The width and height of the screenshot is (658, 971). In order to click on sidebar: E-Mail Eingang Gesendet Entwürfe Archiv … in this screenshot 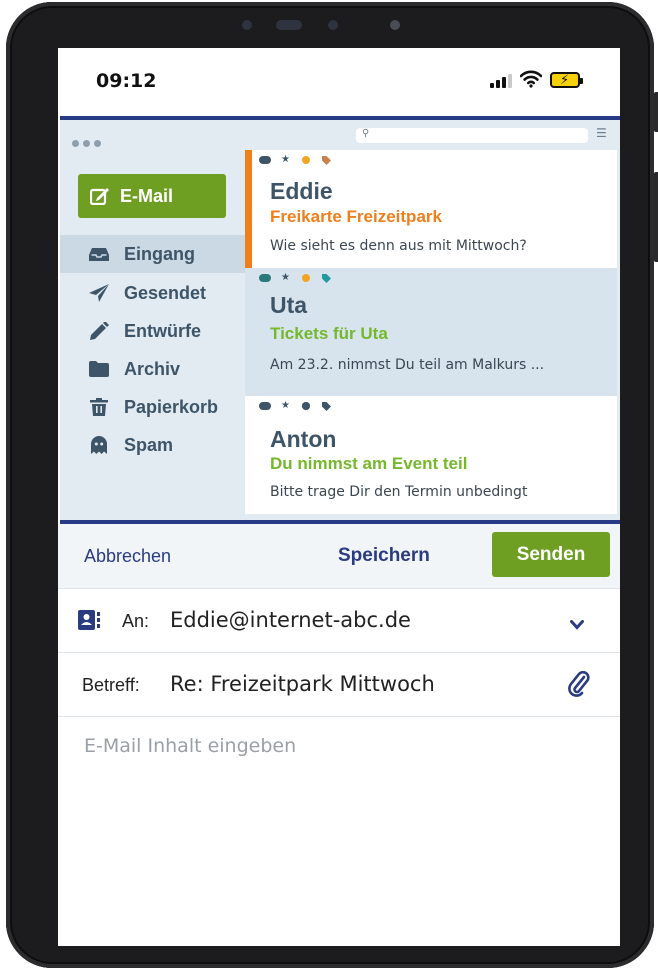, I will do `click(152, 335)`.